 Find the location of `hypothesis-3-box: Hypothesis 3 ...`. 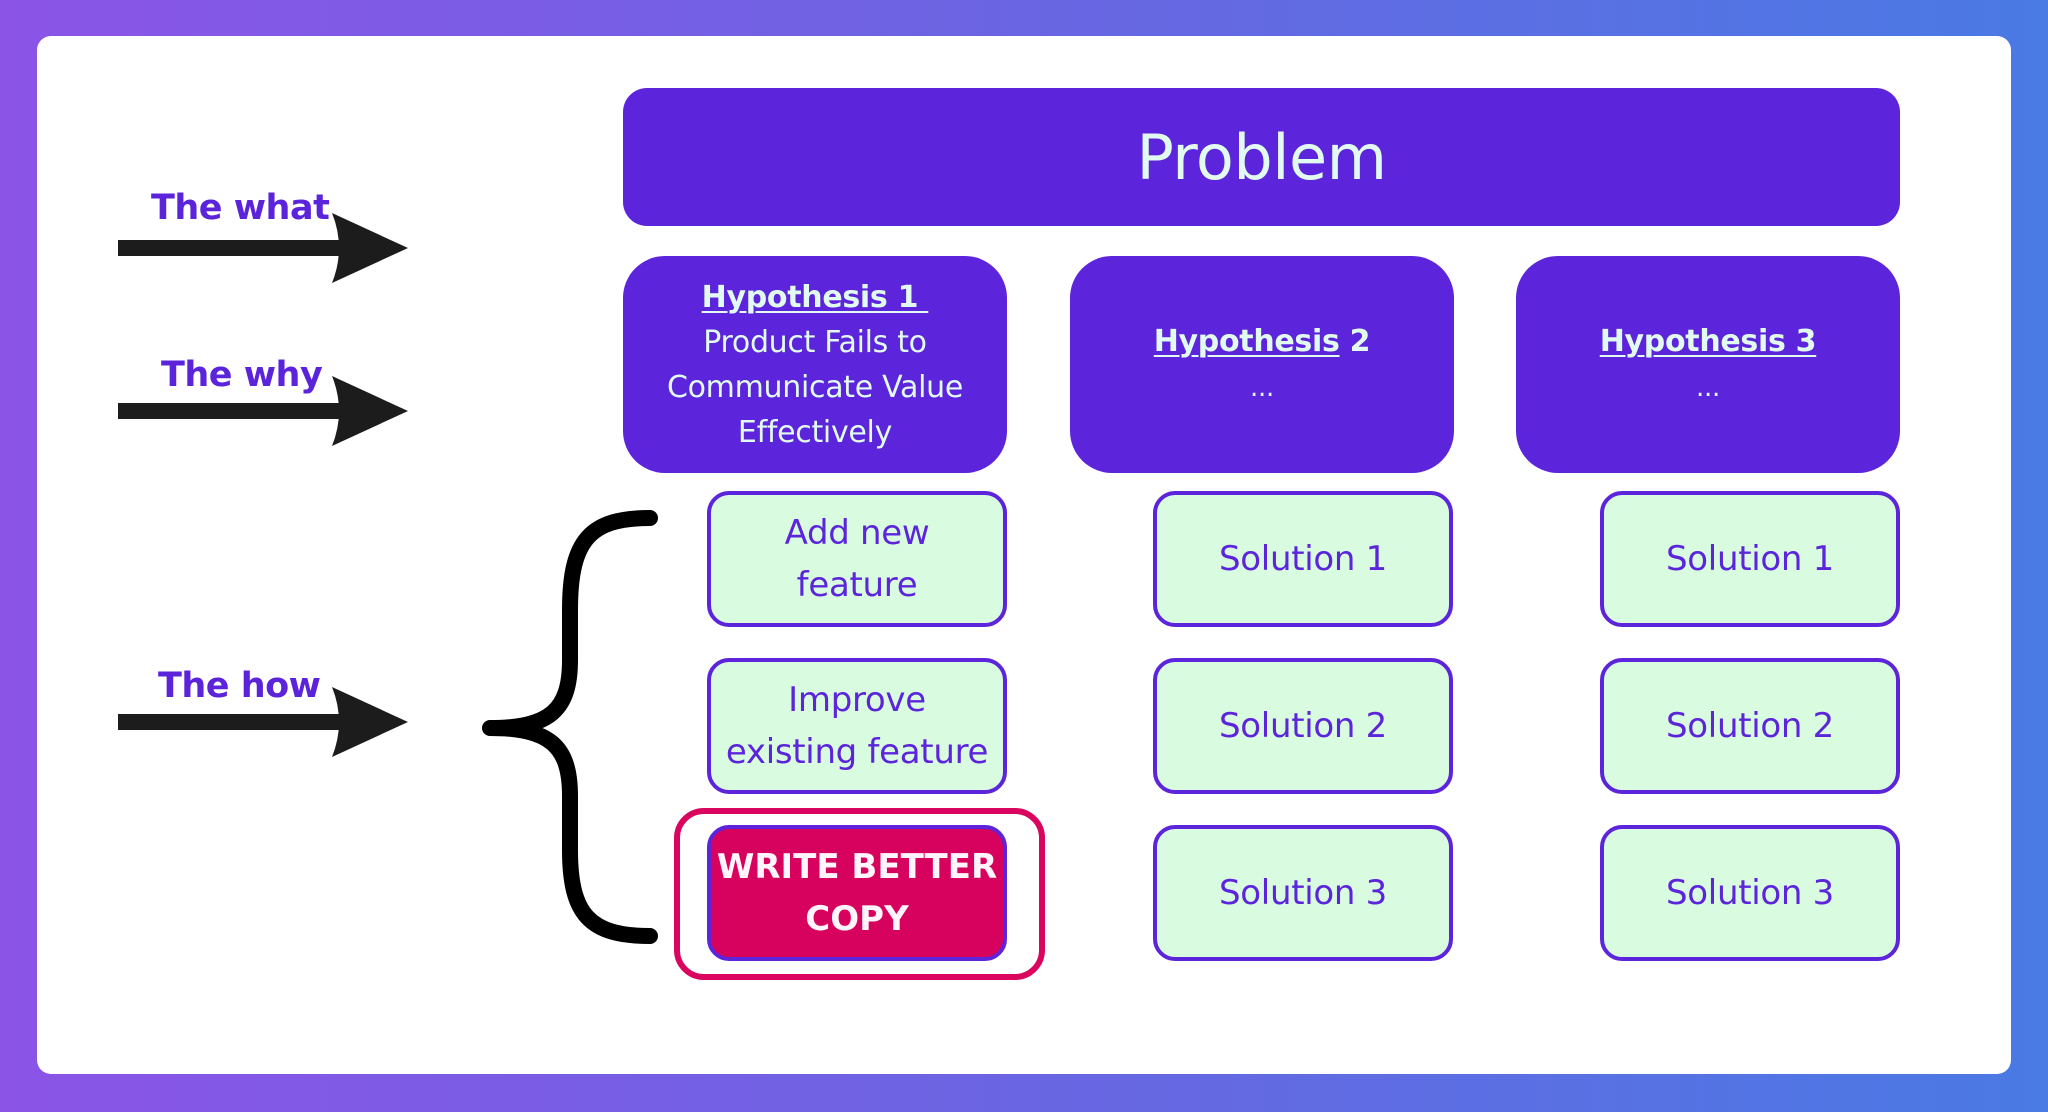

hypothesis-3-box: Hypothesis 3 ... is located at coordinates (1708, 364).